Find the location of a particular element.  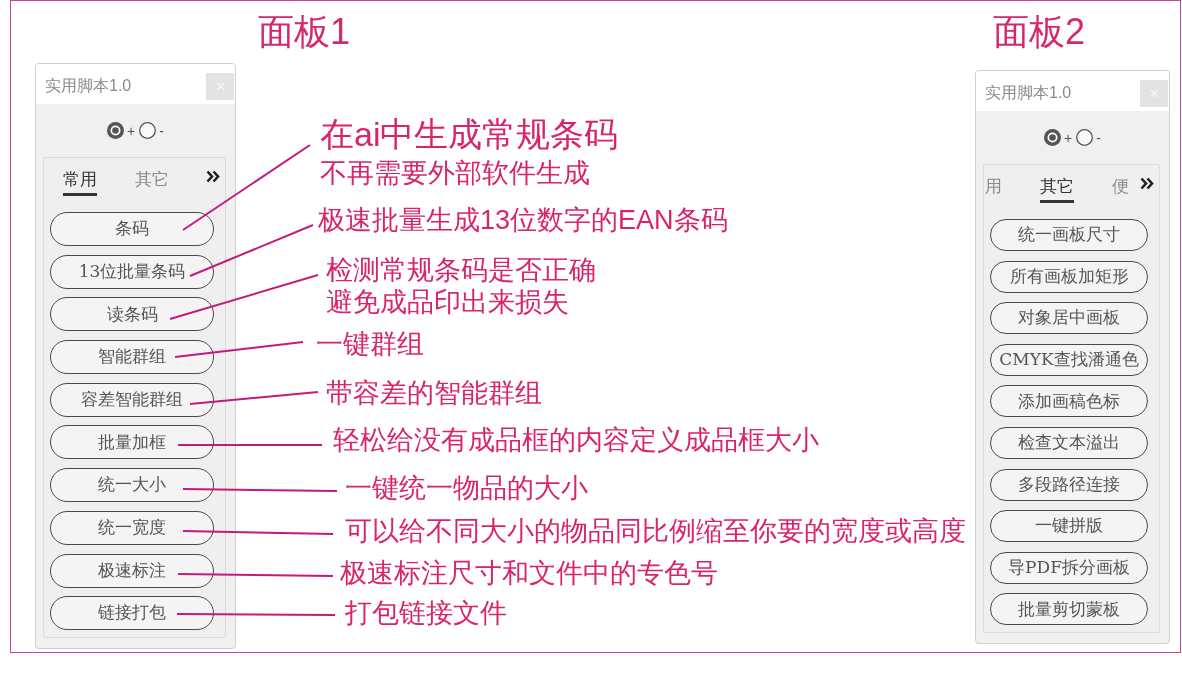

script-button: CMYK查找潘通色 is located at coordinates (1069, 359).